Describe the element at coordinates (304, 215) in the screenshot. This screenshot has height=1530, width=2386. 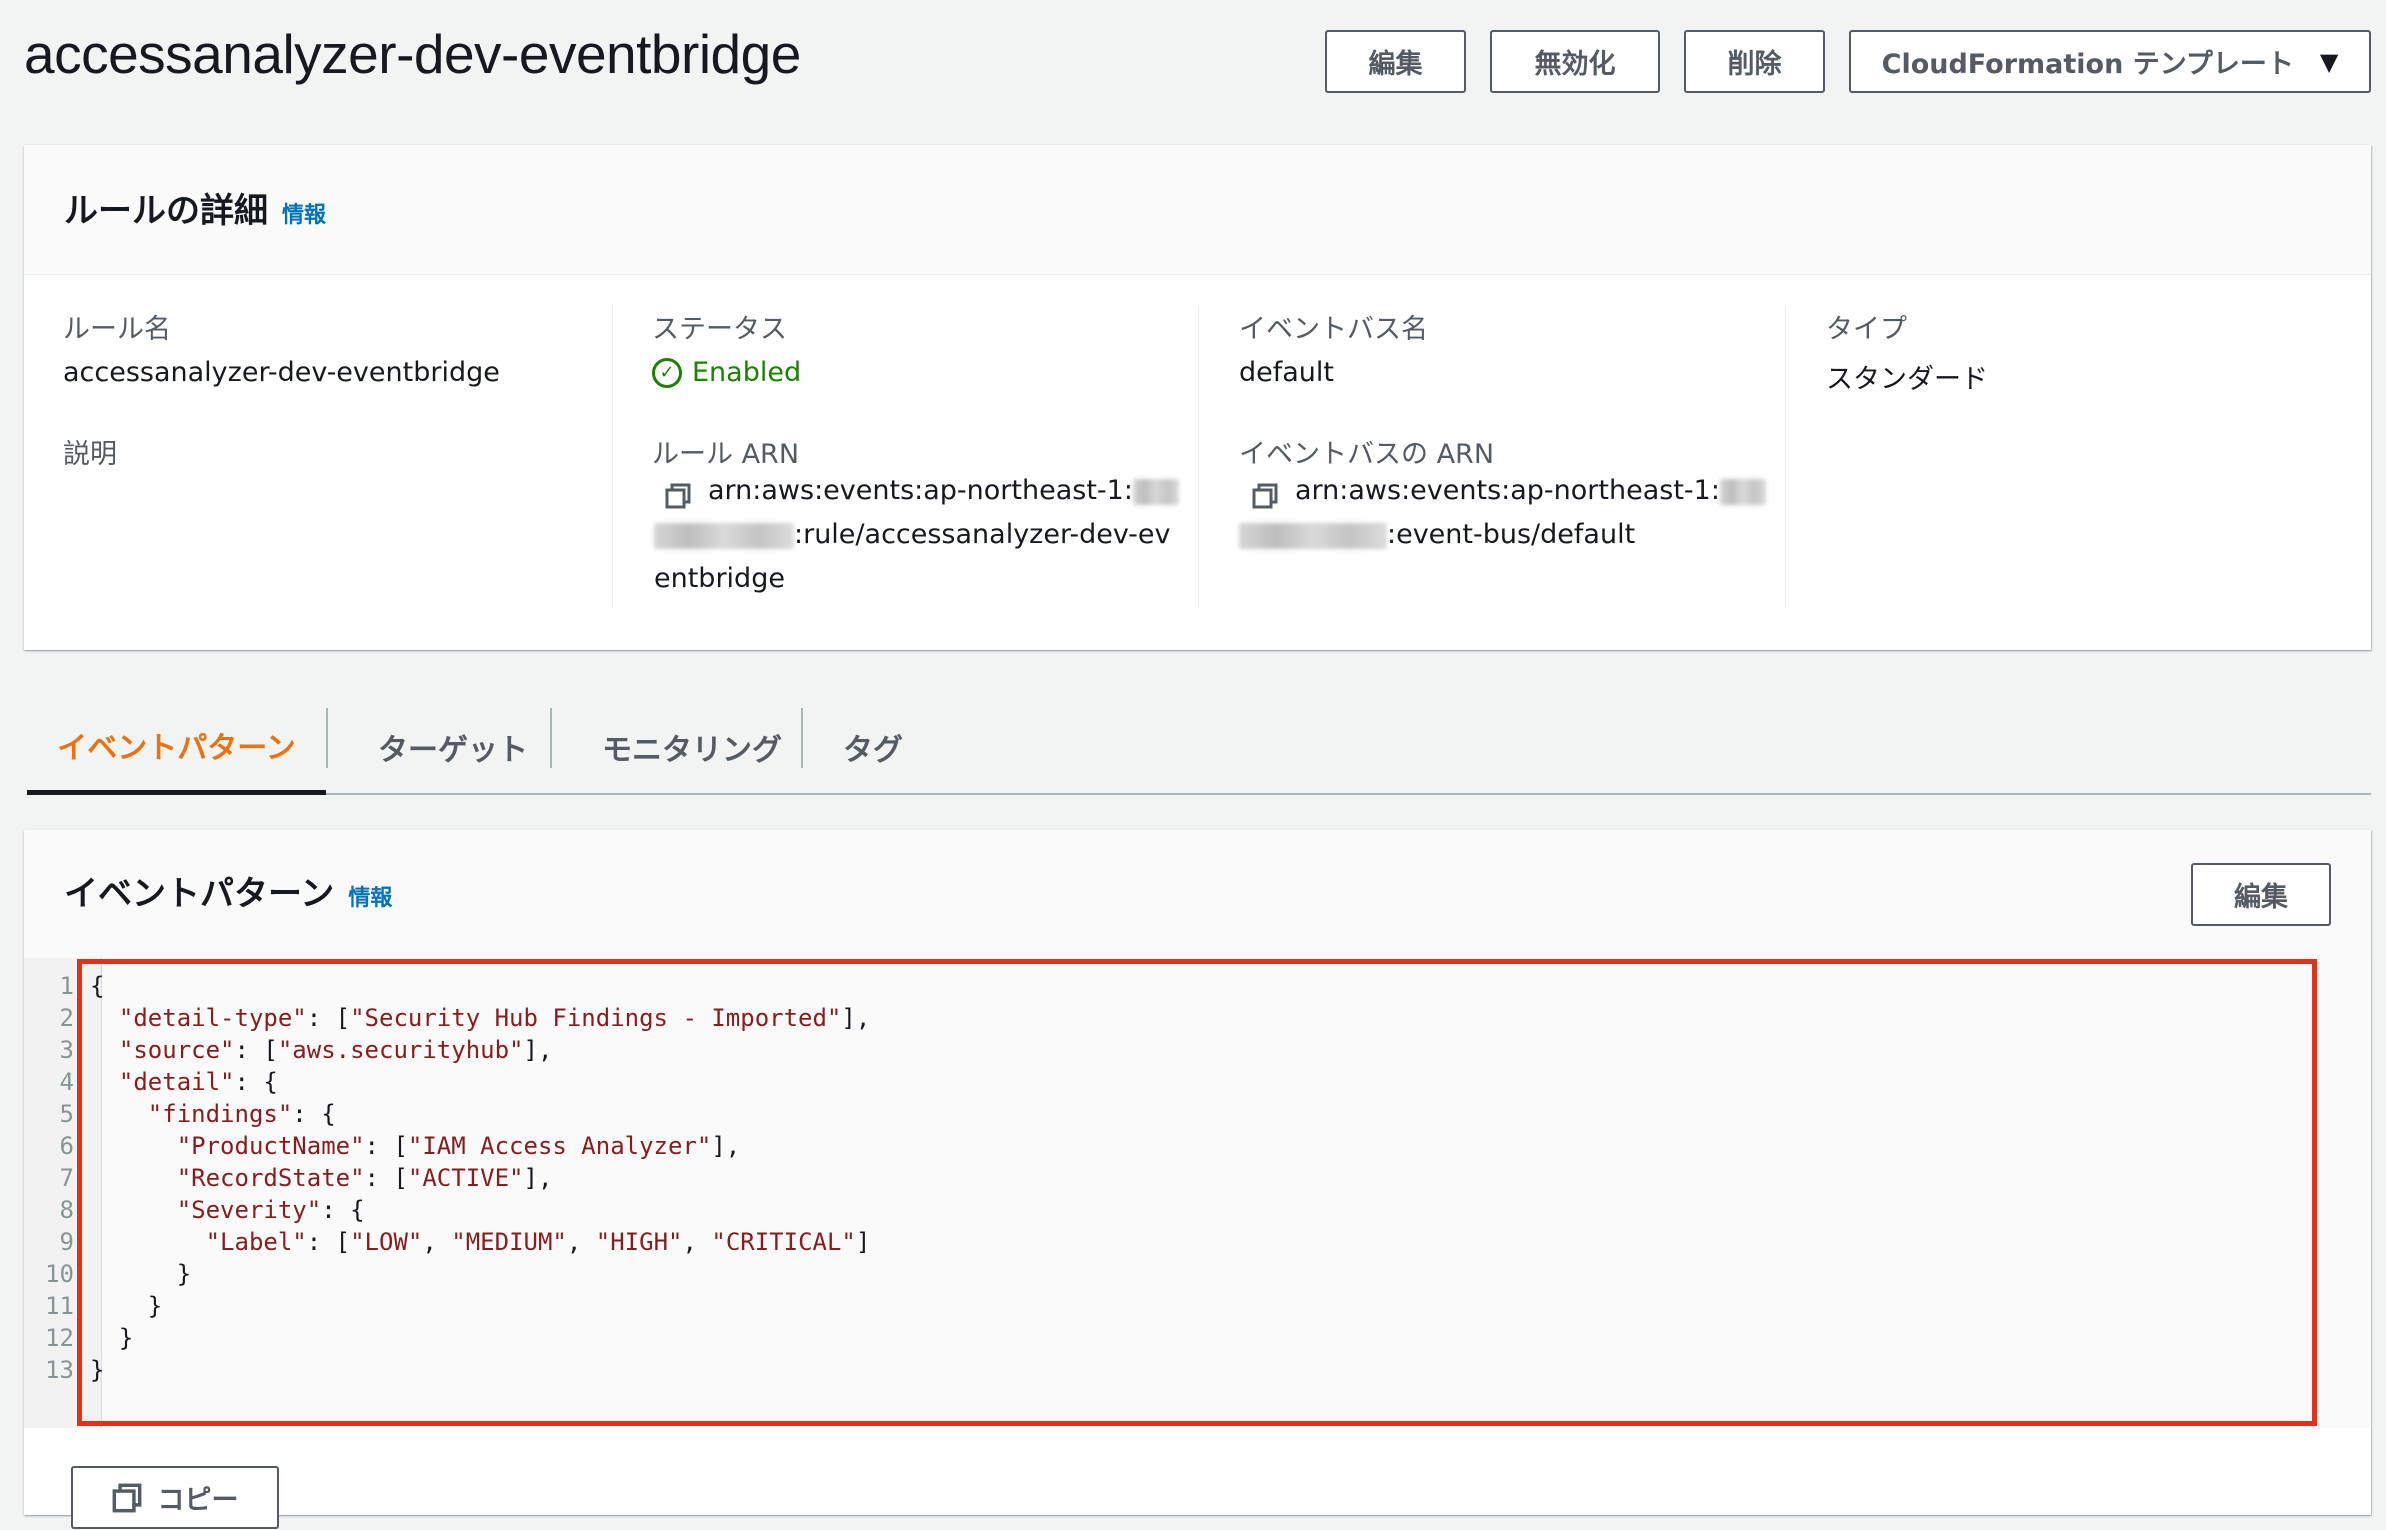
I see `rule-details-info-link: 情報` at that location.